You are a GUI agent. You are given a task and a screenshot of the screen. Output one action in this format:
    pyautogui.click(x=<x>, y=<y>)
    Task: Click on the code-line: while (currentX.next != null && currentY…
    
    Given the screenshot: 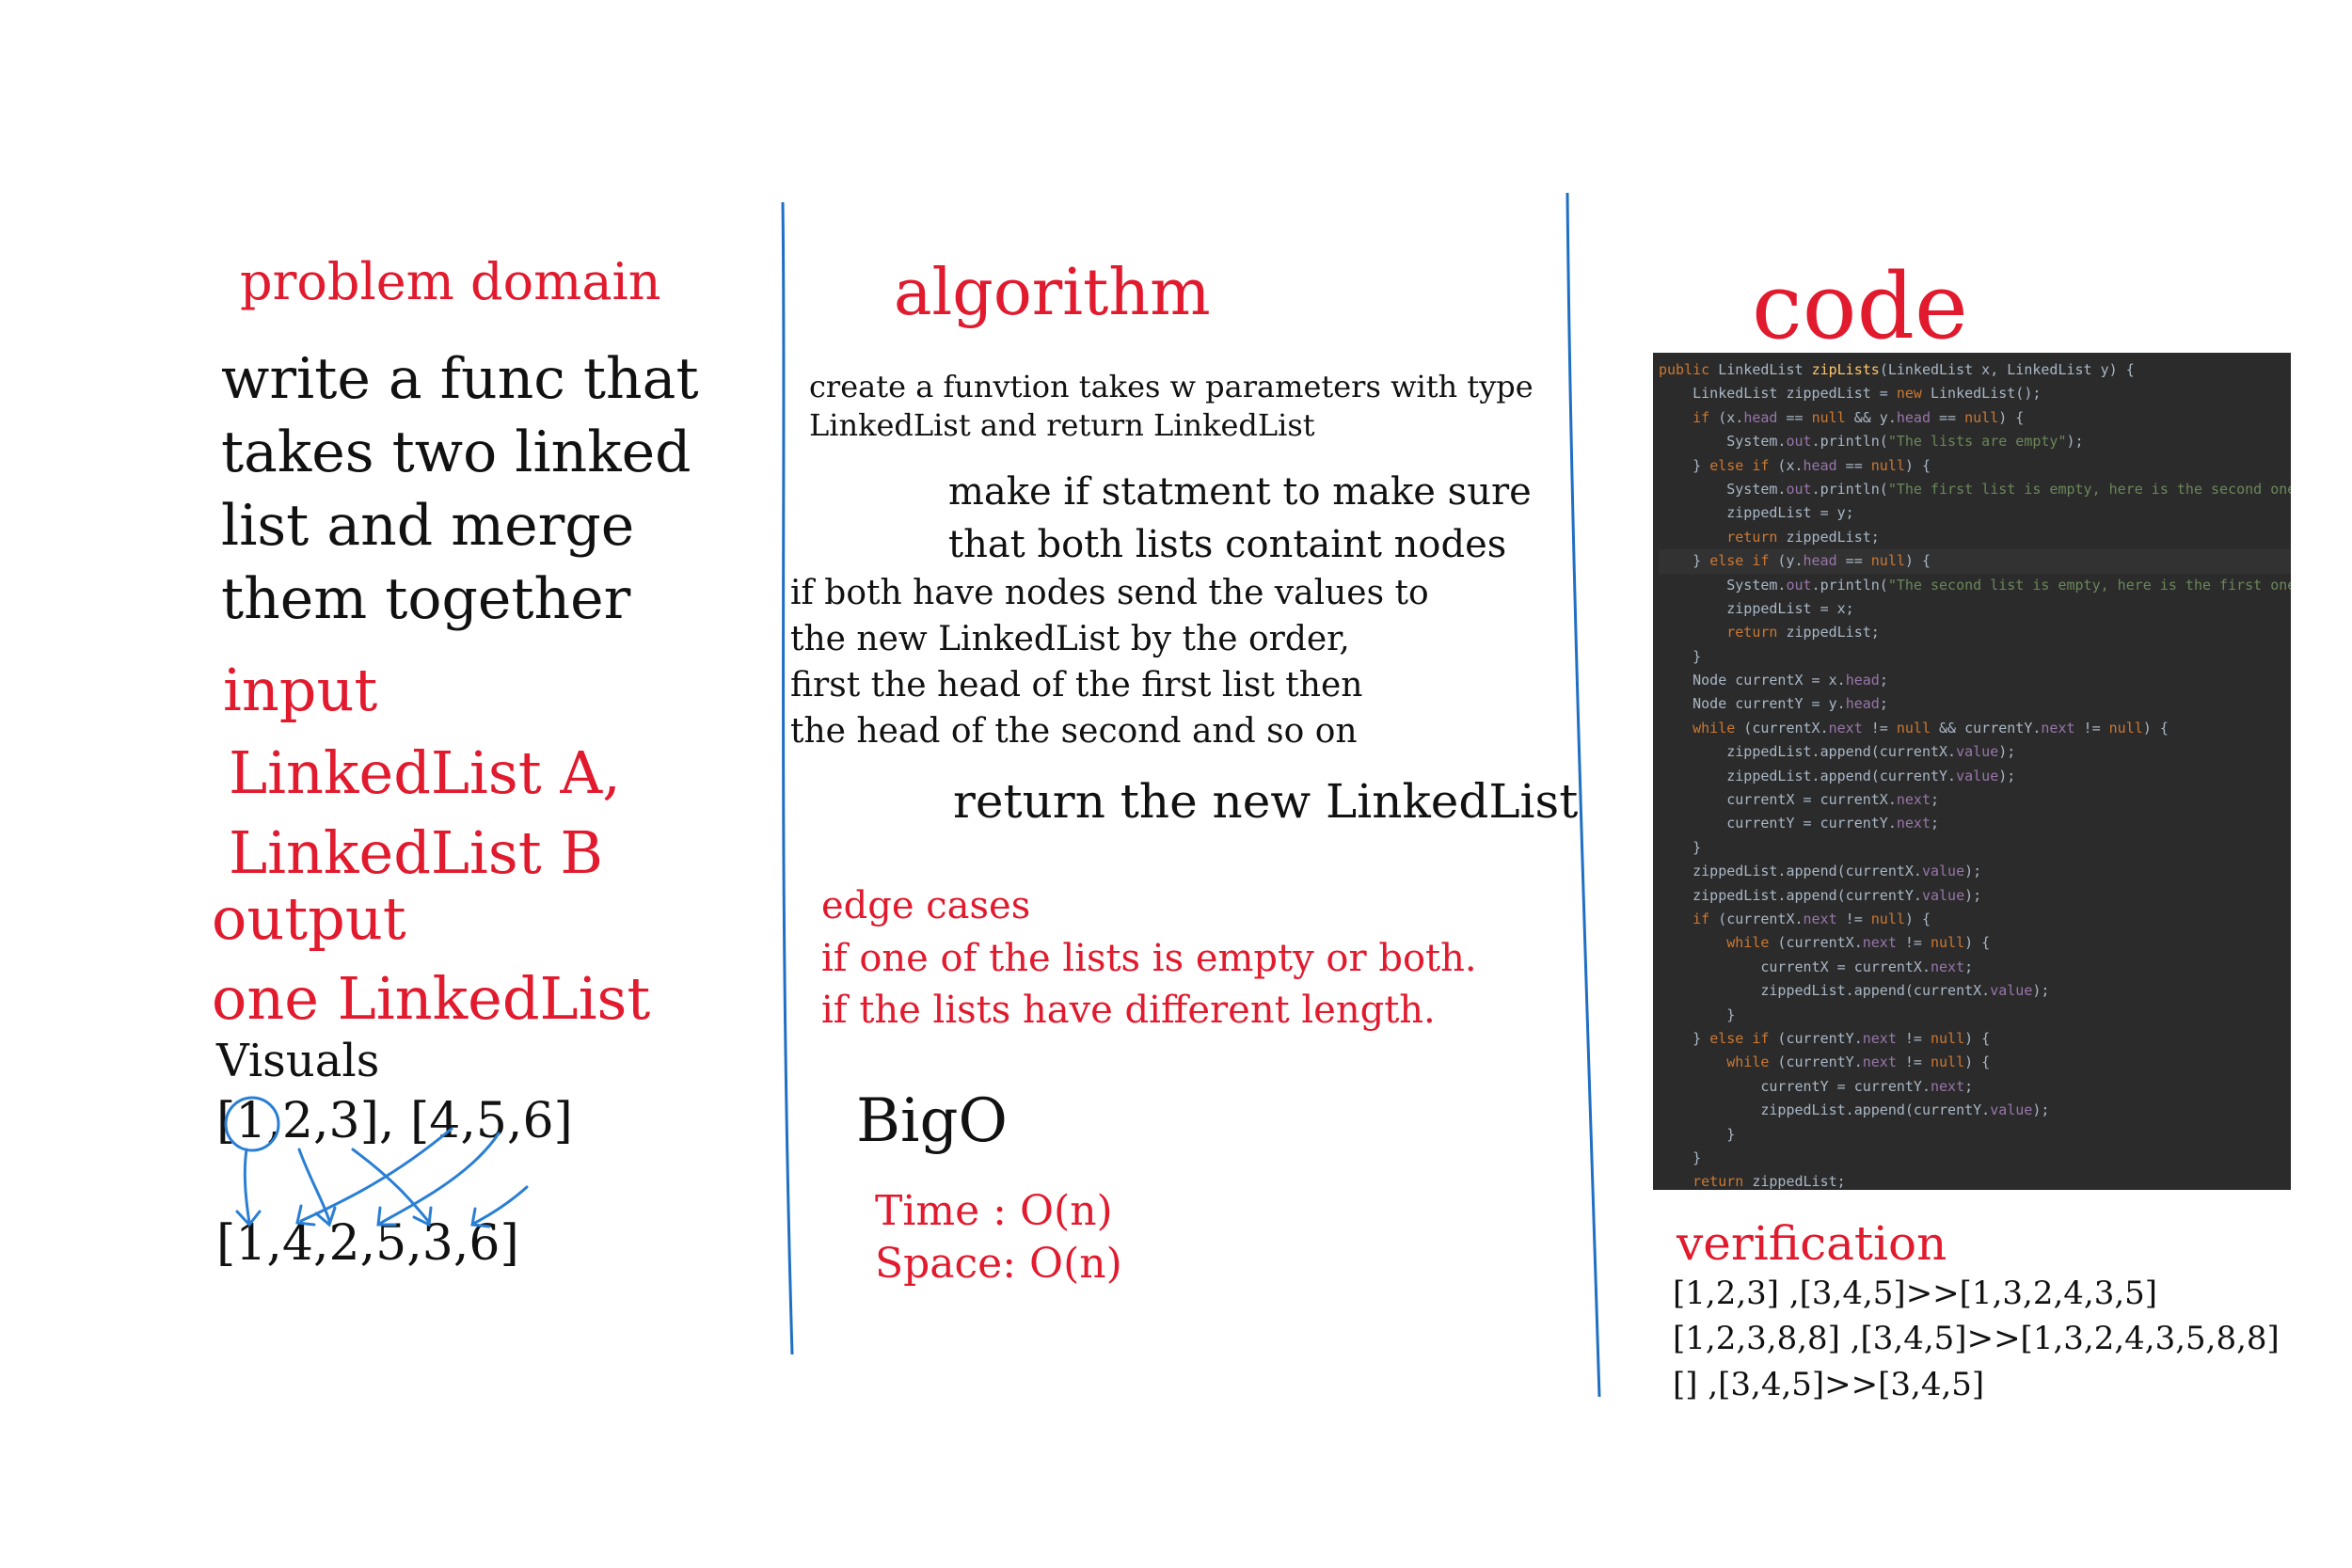 What is the action you would take?
    pyautogui.click(x=1930, y=727)
    